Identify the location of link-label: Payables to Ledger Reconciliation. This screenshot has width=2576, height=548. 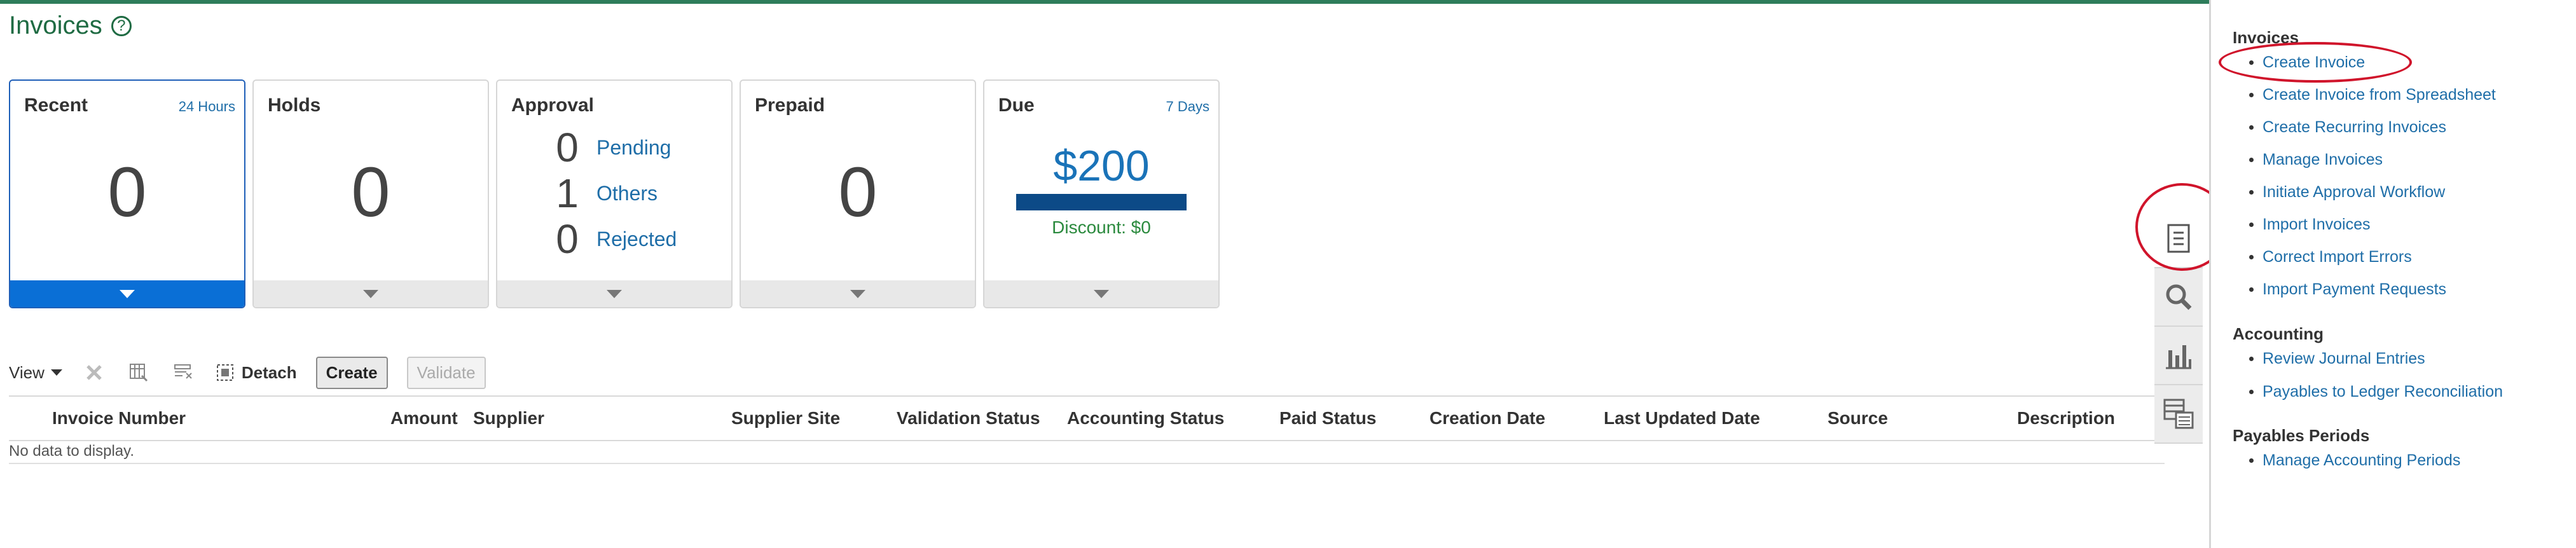
(2383, 392).